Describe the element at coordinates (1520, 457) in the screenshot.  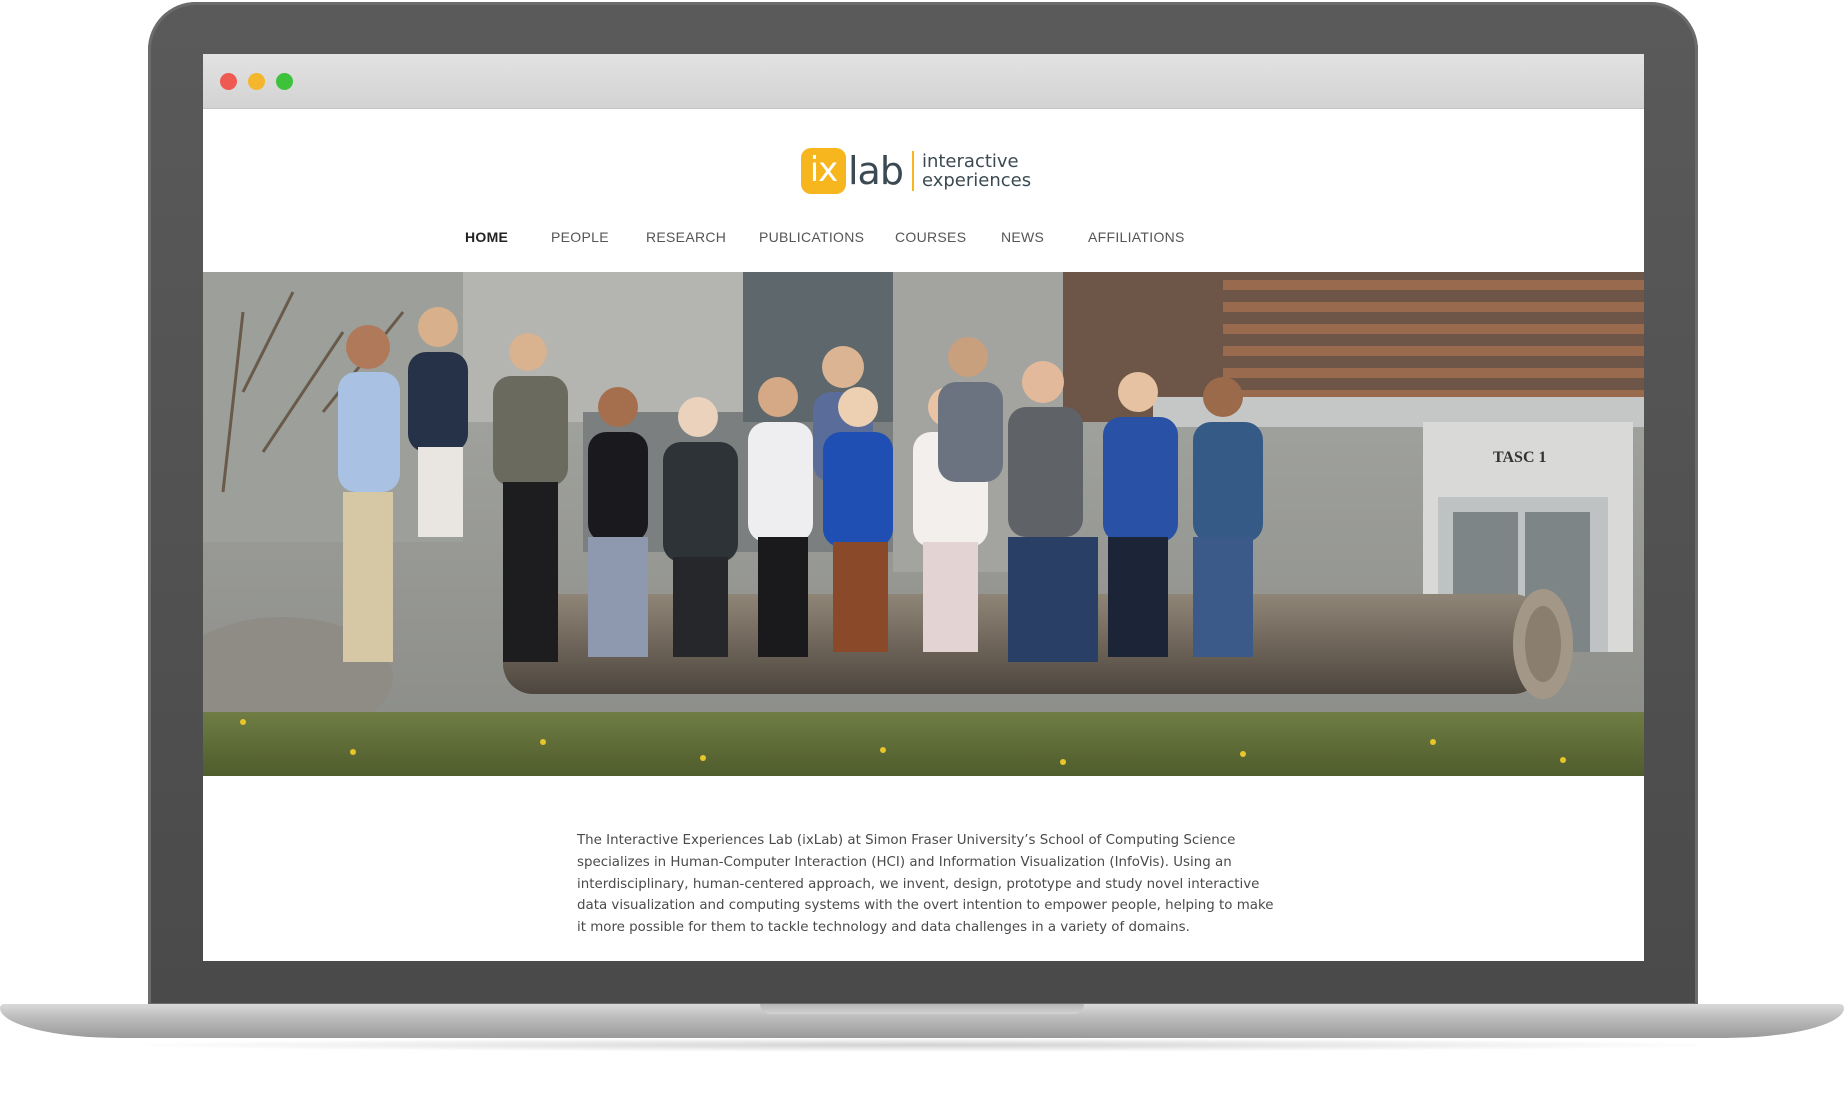
I see `building-sign: TASC 1` at that location.